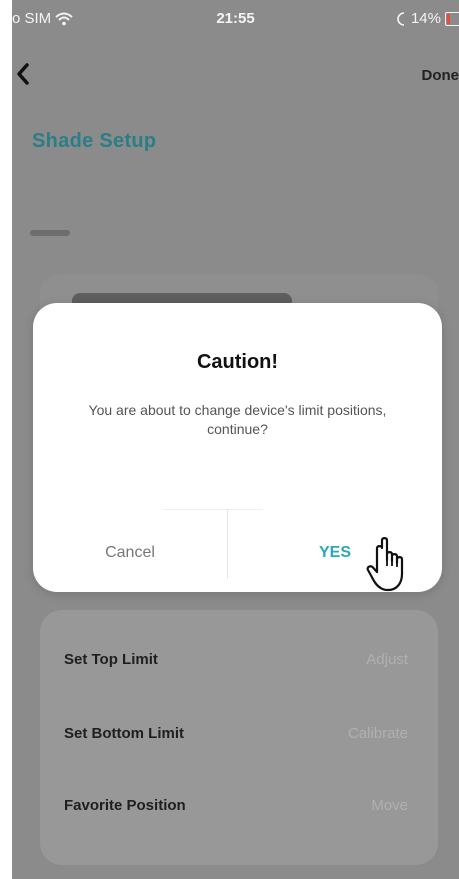  Describe the element at coordinates (440, 75) in the screenshot. I see `done-button: Done` at that location.